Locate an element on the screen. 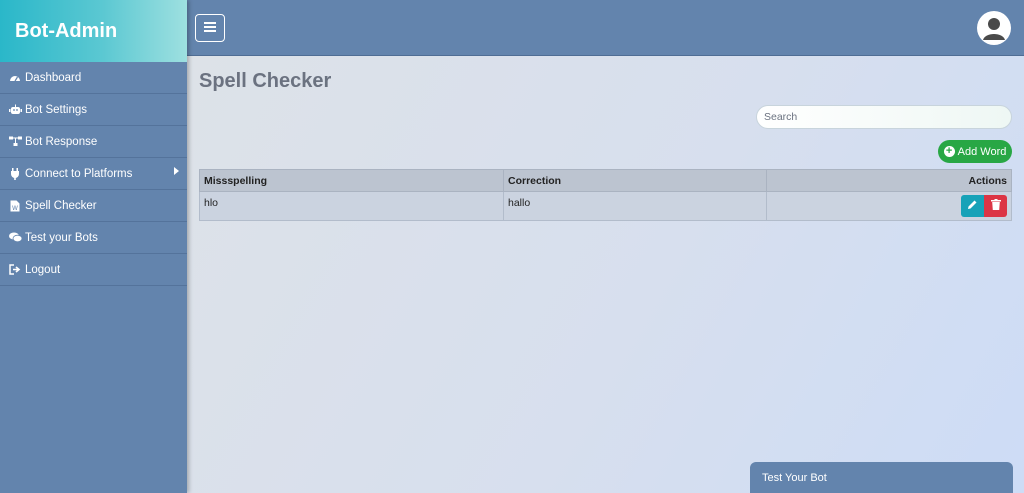  sidebar-item-bot-settings: Bot Settings is located at coordinates (93, 110).